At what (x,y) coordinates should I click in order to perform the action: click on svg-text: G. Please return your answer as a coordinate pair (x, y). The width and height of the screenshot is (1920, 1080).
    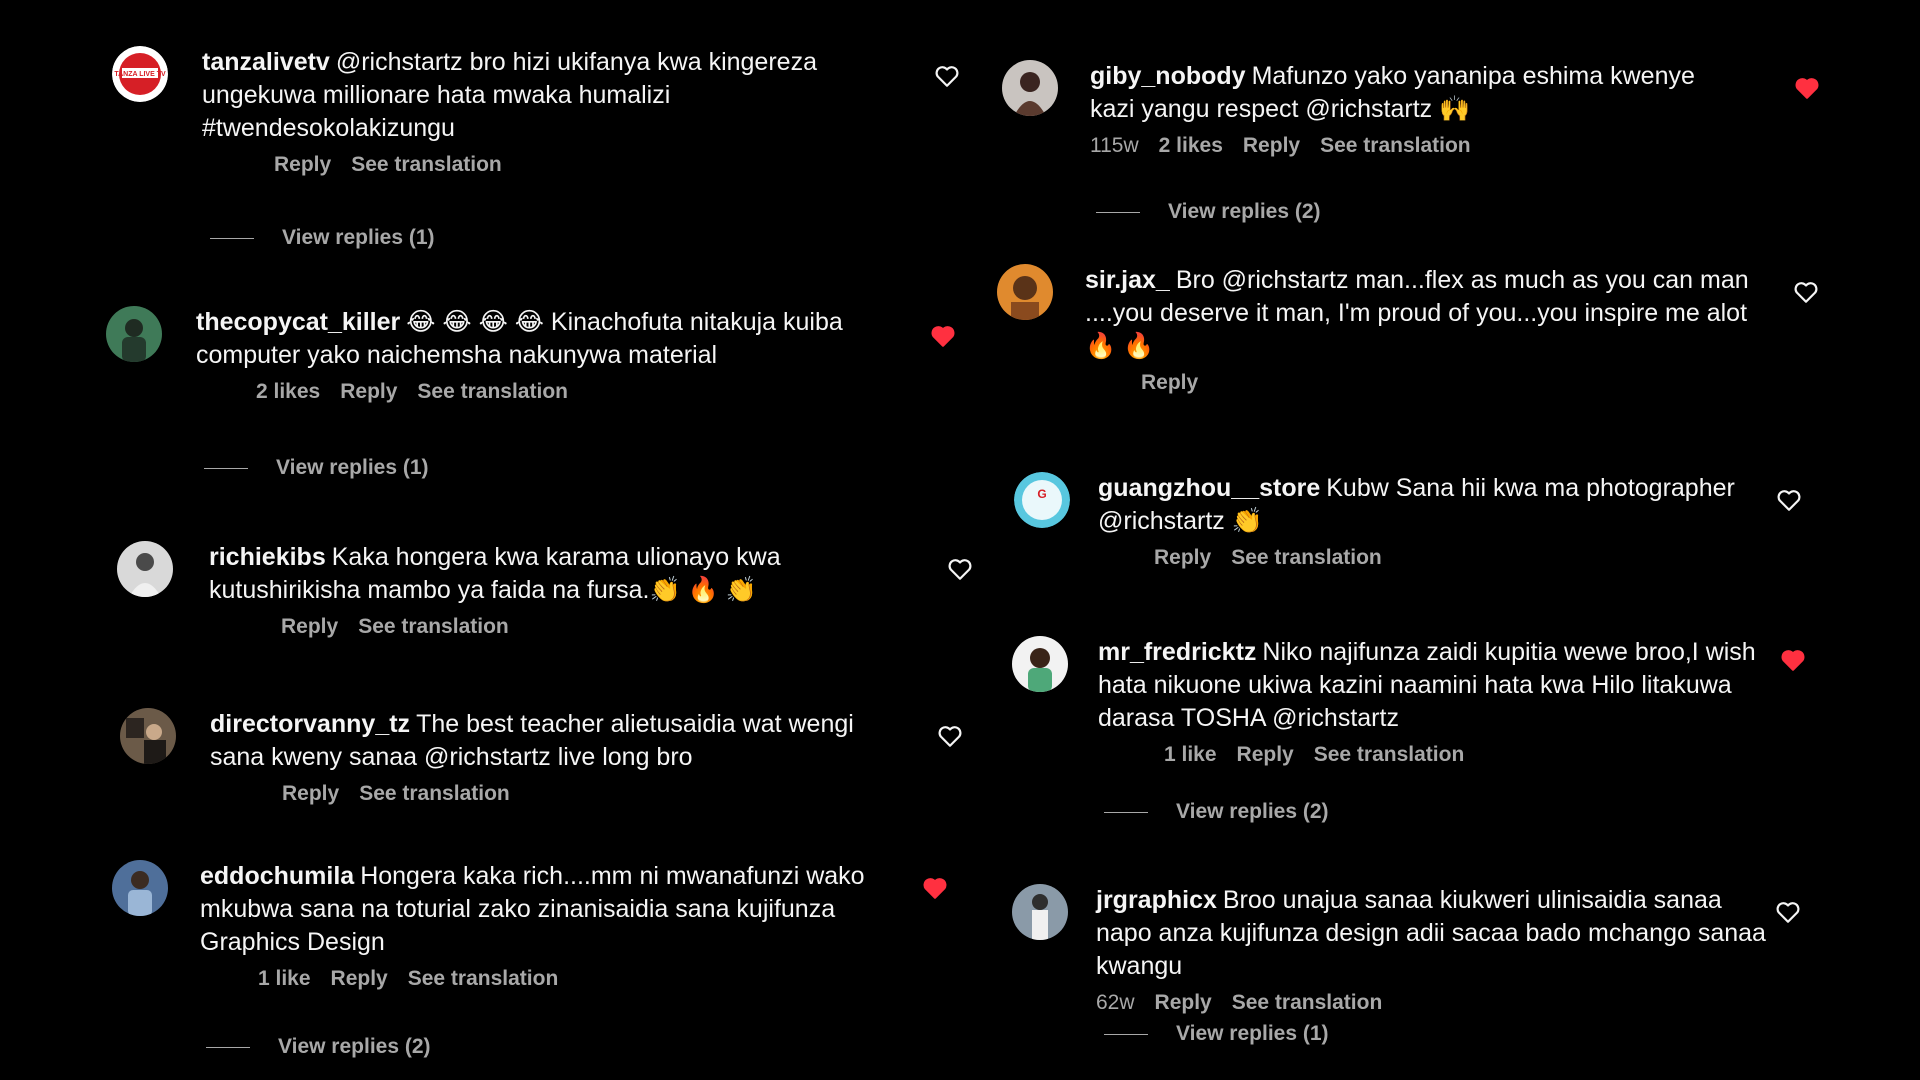
    Looking at the image, I should click on (1041, 494).